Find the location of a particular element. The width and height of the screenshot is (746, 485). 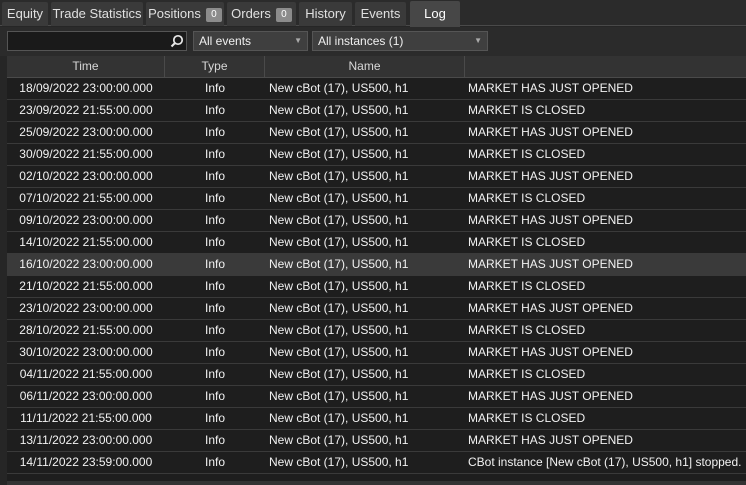

tab-label: Orders is located at coordinates (251, 13).